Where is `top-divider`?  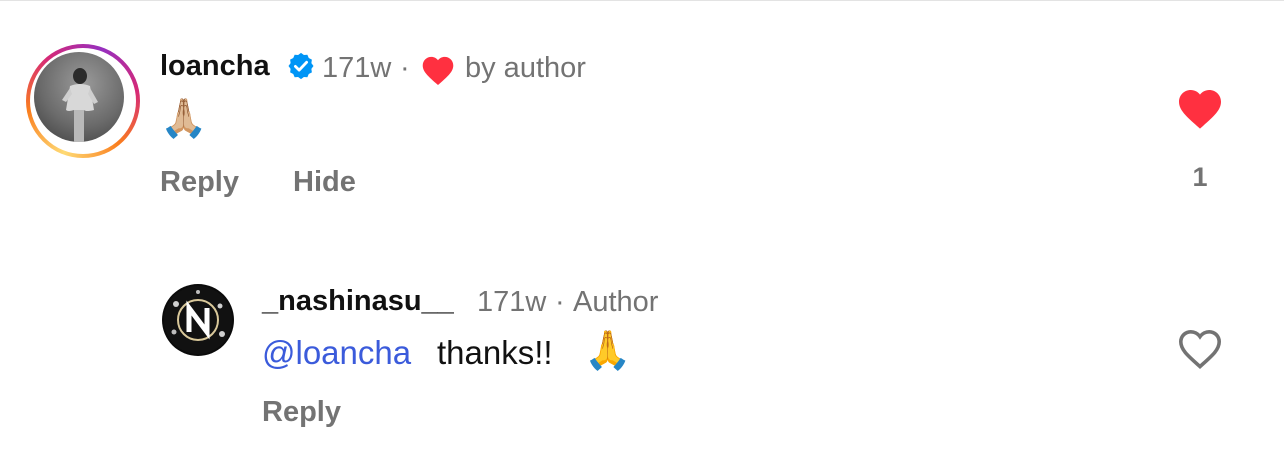
top-divider is located at coordinates (642, 0).